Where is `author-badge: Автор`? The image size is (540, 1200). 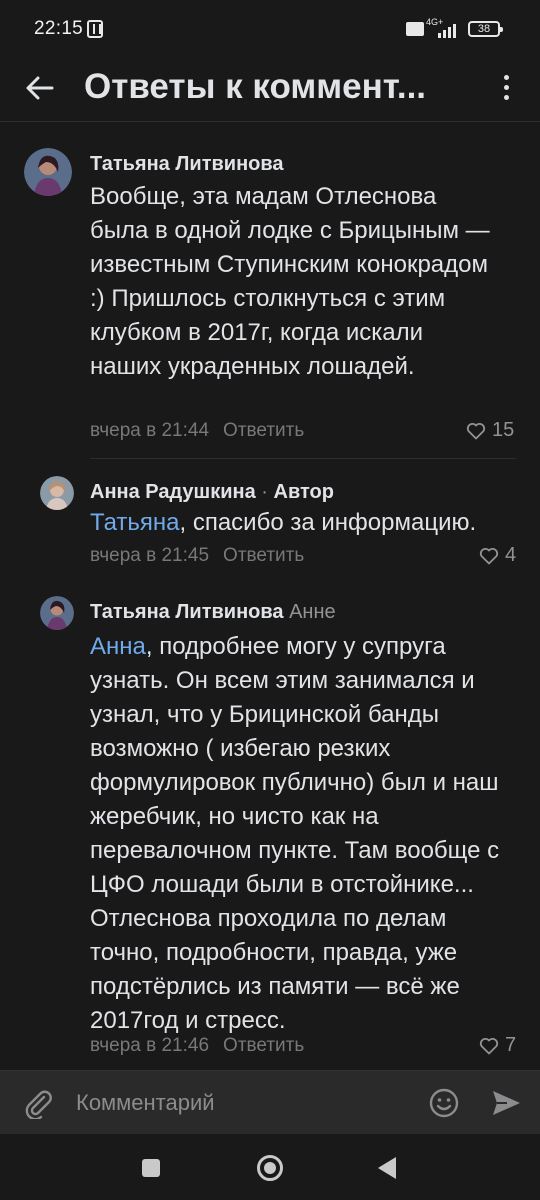 author-badge: Автор is located at coordinates (303, 492).